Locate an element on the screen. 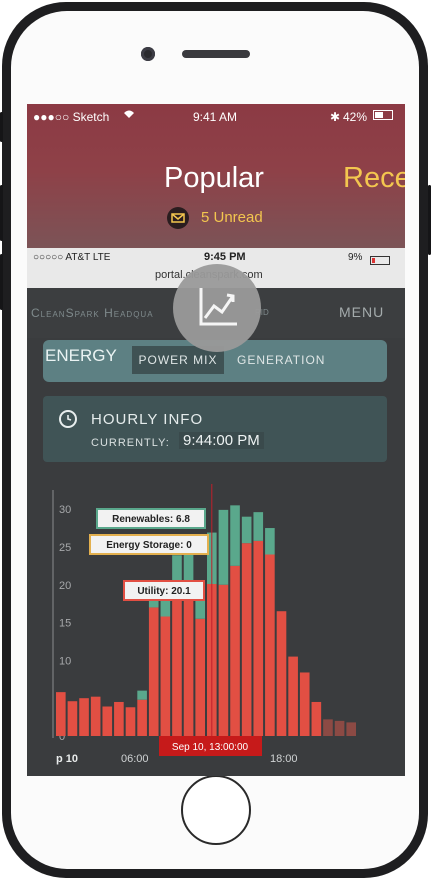  mail-icon is located at coordinates (178, 218).